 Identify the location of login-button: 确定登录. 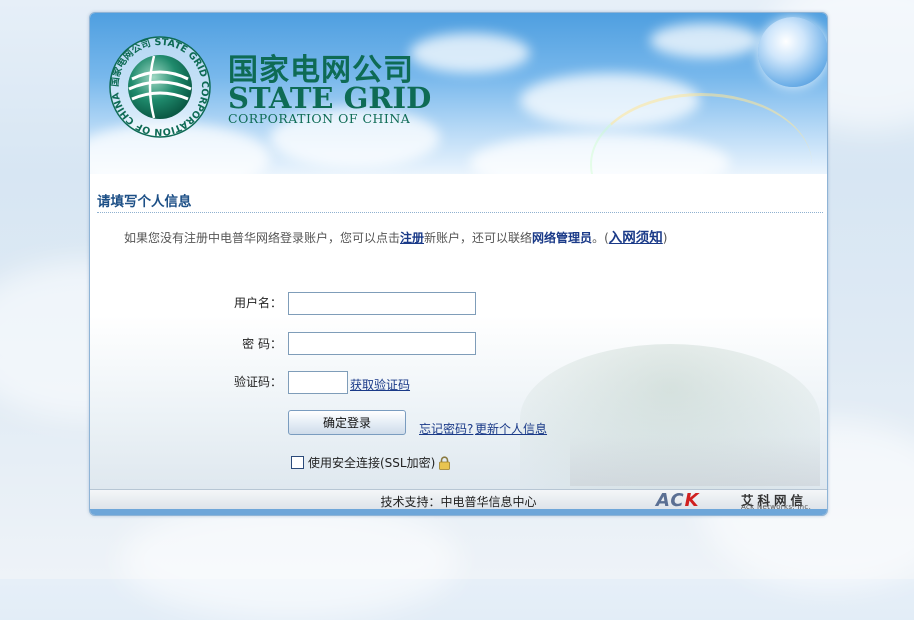
(347, 422).